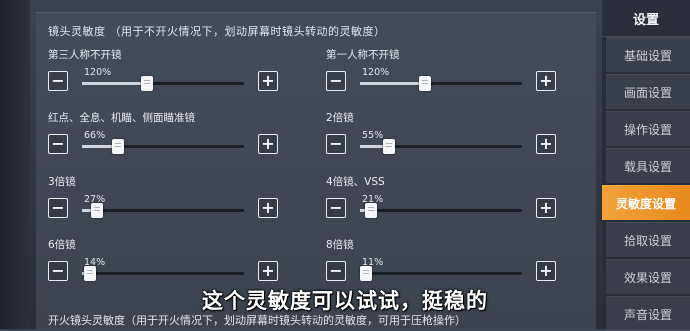 The image size is (690, 331). I want to click on sensitivity-label: 8倍镜, so click(340, 245).